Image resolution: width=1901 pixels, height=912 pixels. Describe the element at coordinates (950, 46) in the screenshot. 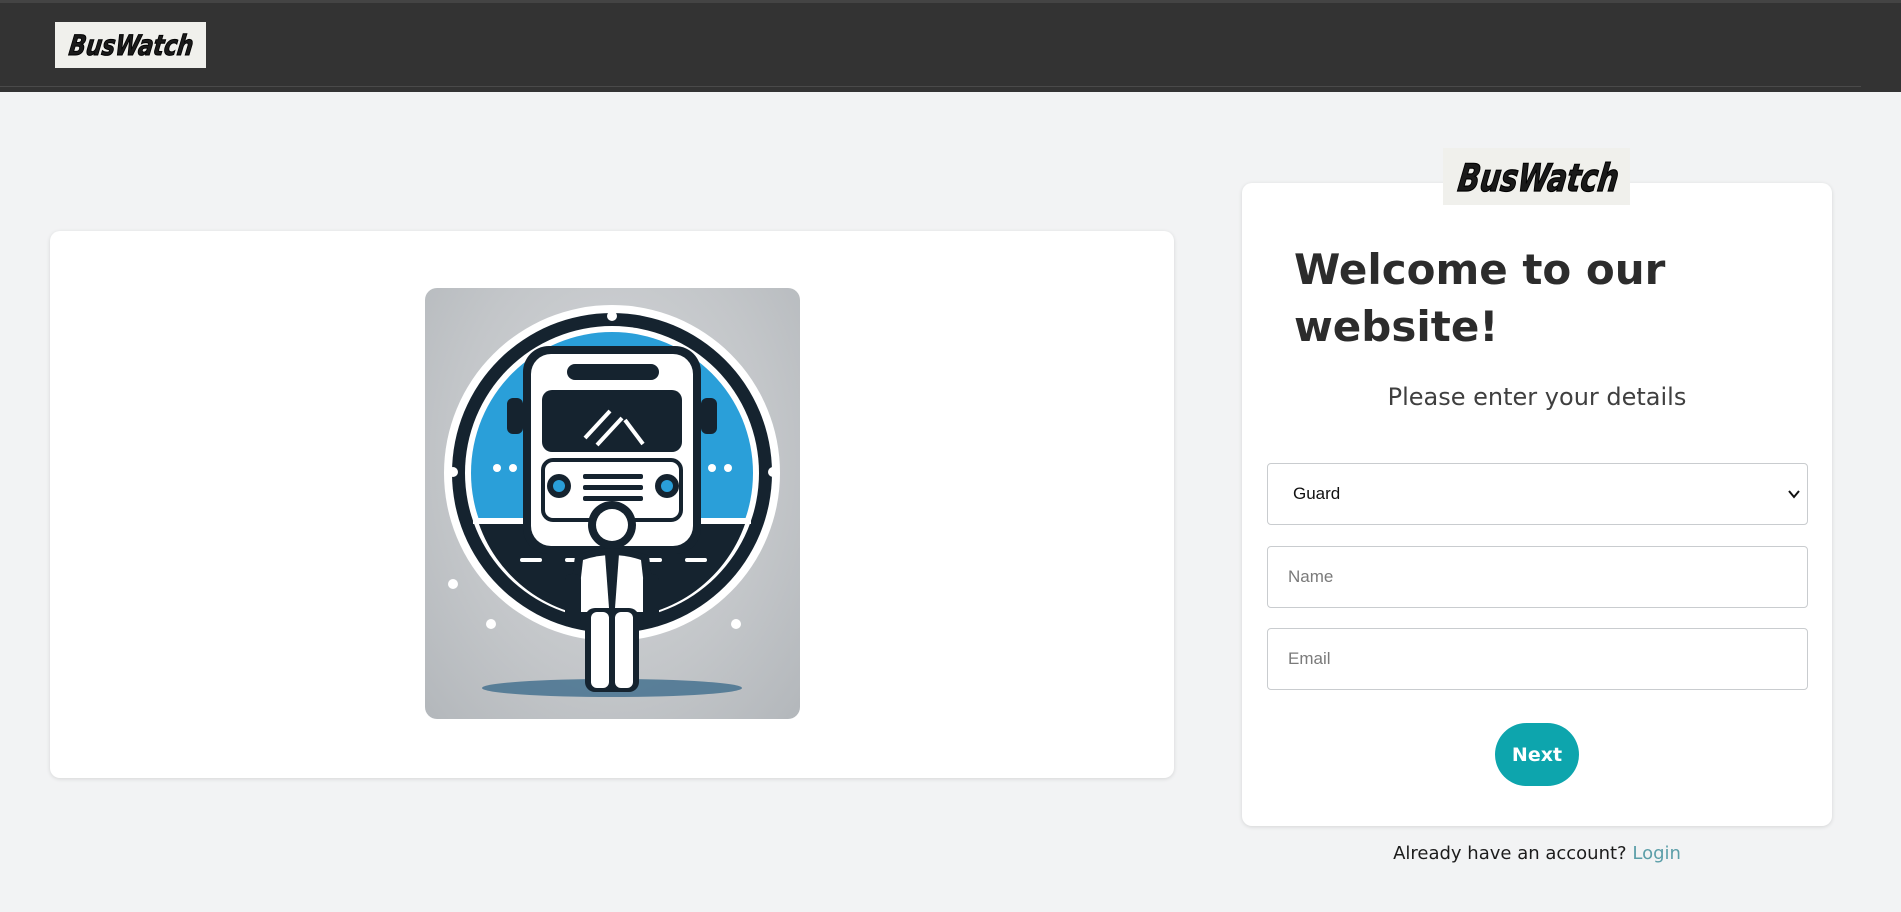

I see `top-navbar: BusWatch` at that location.